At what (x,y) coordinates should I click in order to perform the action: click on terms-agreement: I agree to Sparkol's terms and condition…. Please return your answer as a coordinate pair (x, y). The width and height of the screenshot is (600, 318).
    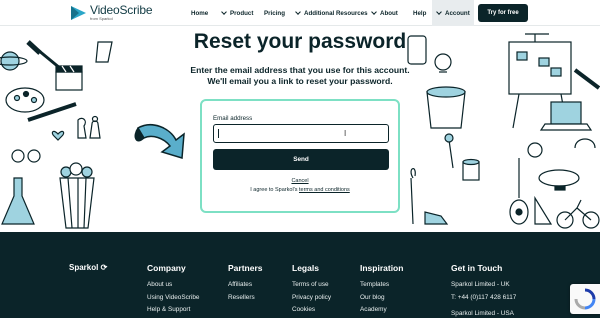
    Looking at the image, I should click on (300, 190).